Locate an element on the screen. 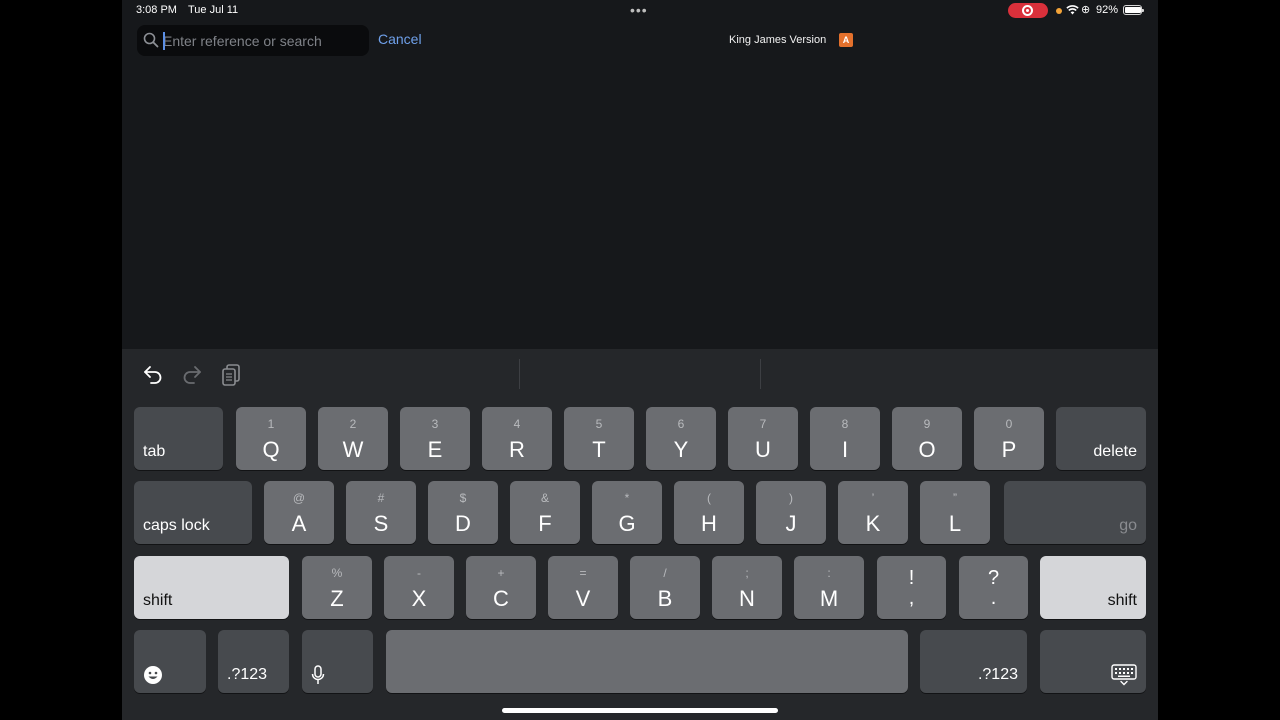 The image size is (1280, 720). dismiss-keyboard-key is located at coordinates (1093, 661).